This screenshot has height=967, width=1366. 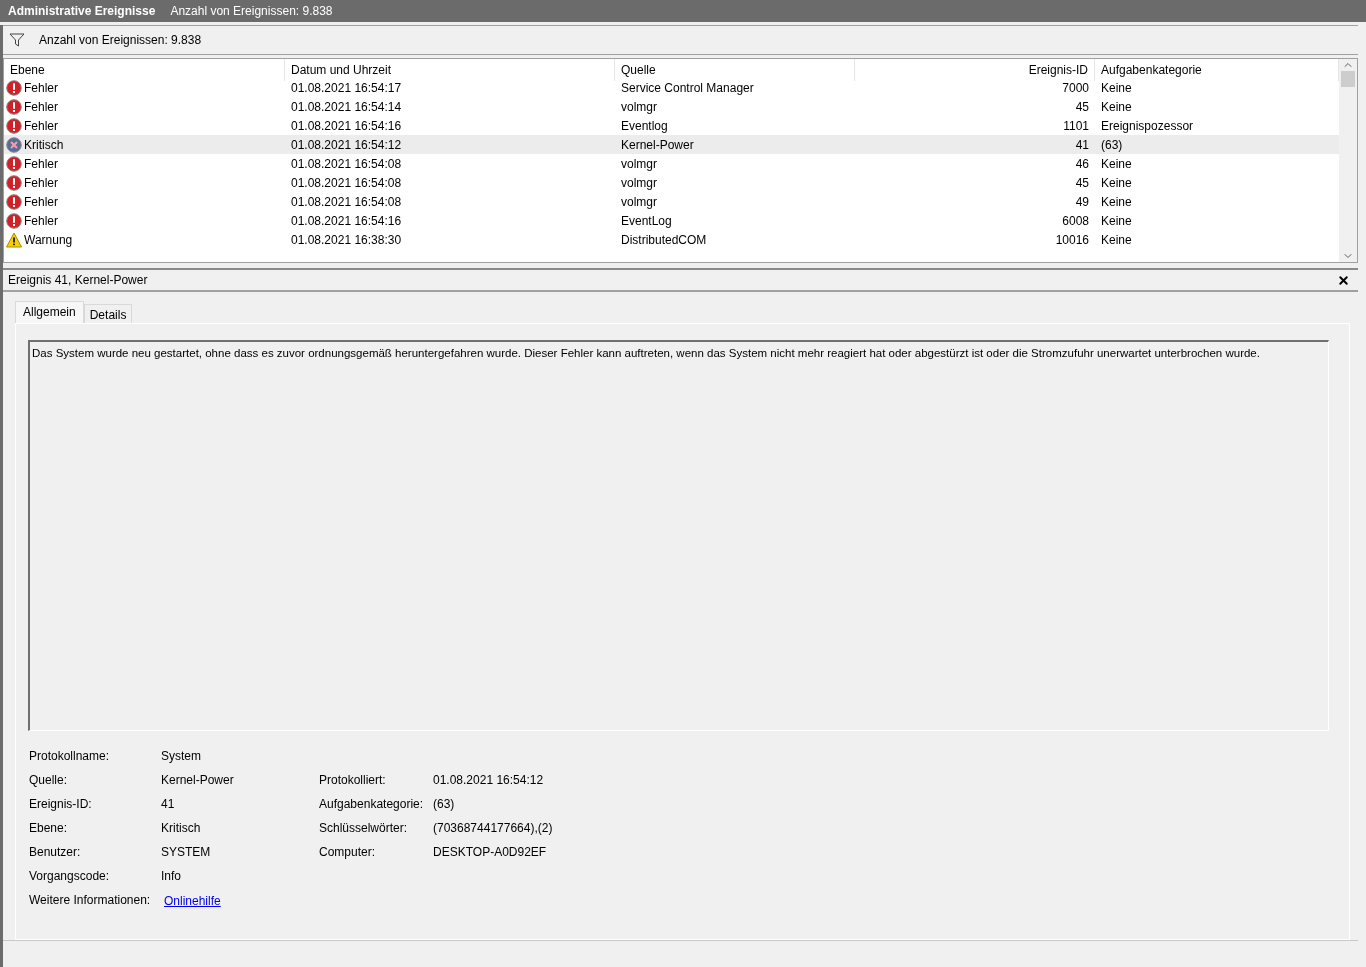 What do you see at coordinates (90, 901) in the screenshot?
I see `field-label: Weitere Informationen:` at bounding box center [90, 901].